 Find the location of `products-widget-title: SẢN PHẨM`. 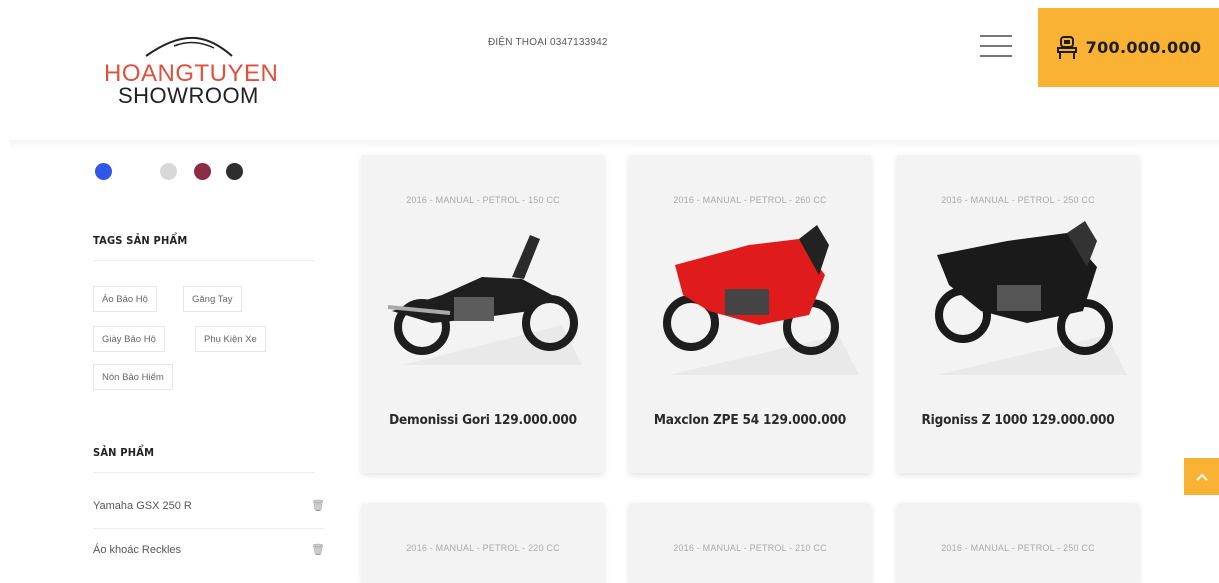

products-widget-title: SẢN PHẨM is located at coordinates (124, 452).